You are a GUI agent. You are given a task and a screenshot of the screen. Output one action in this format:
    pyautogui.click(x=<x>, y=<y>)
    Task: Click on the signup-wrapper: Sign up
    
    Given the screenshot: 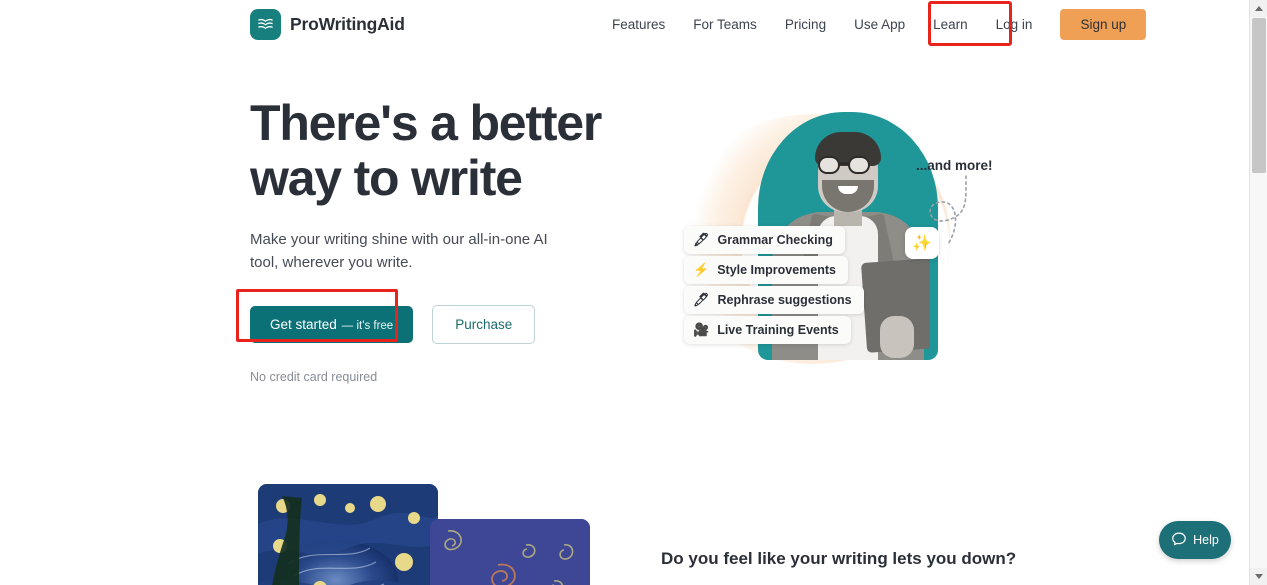 What is the action you would take?
    pyautogui.click(x=1103, y=24)
    